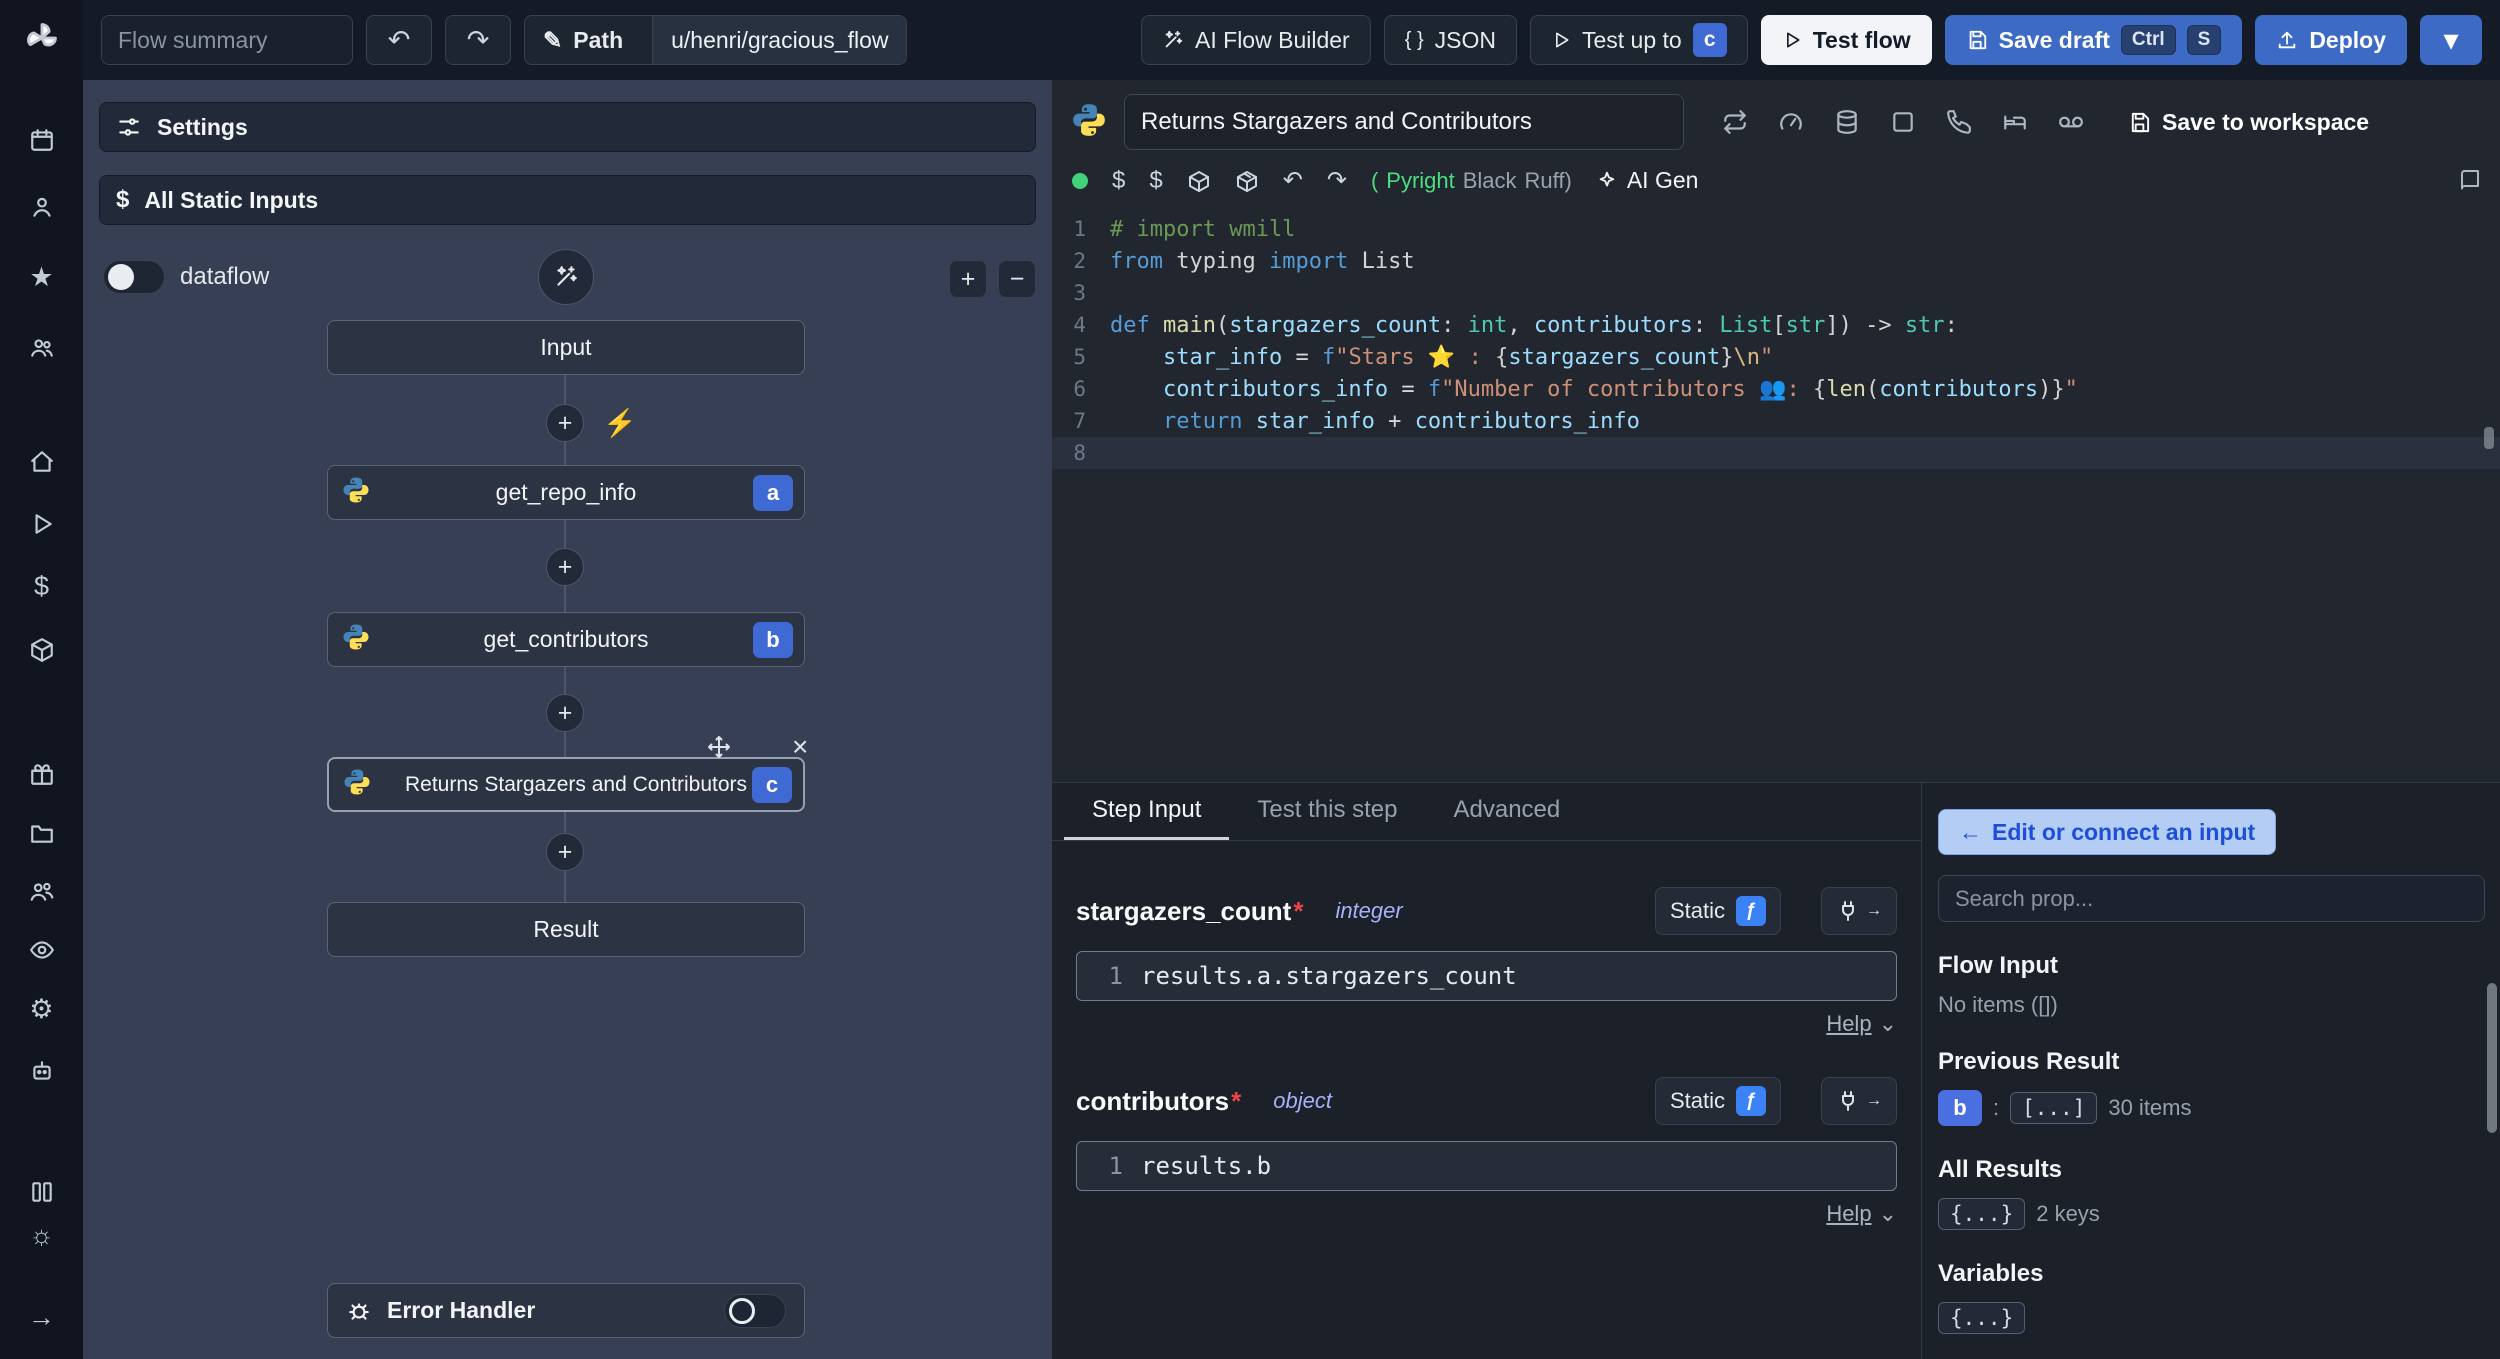 The height and width of the screenshot is (1359, 2500). Describe the element at coordinates (41, 833) in the screenshot. I see `folder-icon` at that location.